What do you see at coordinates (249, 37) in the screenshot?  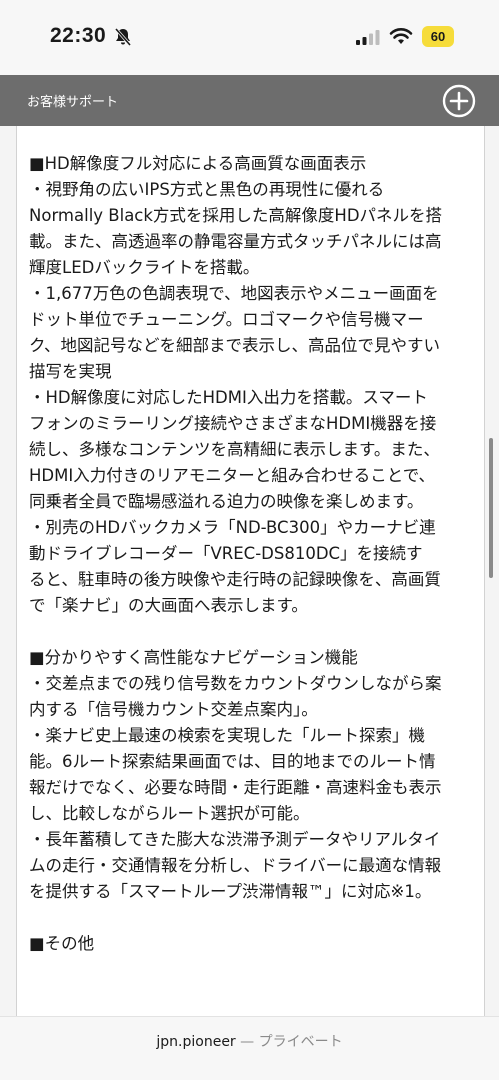 I see `status-bar: 22:30 60` at bounding box center [249, 37].